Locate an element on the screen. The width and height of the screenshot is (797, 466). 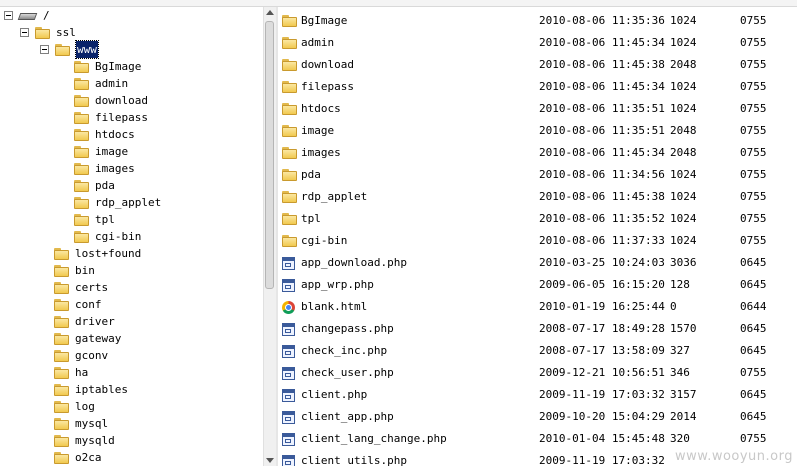
tree-item-folder: ha is located at coordinates (71, 372).